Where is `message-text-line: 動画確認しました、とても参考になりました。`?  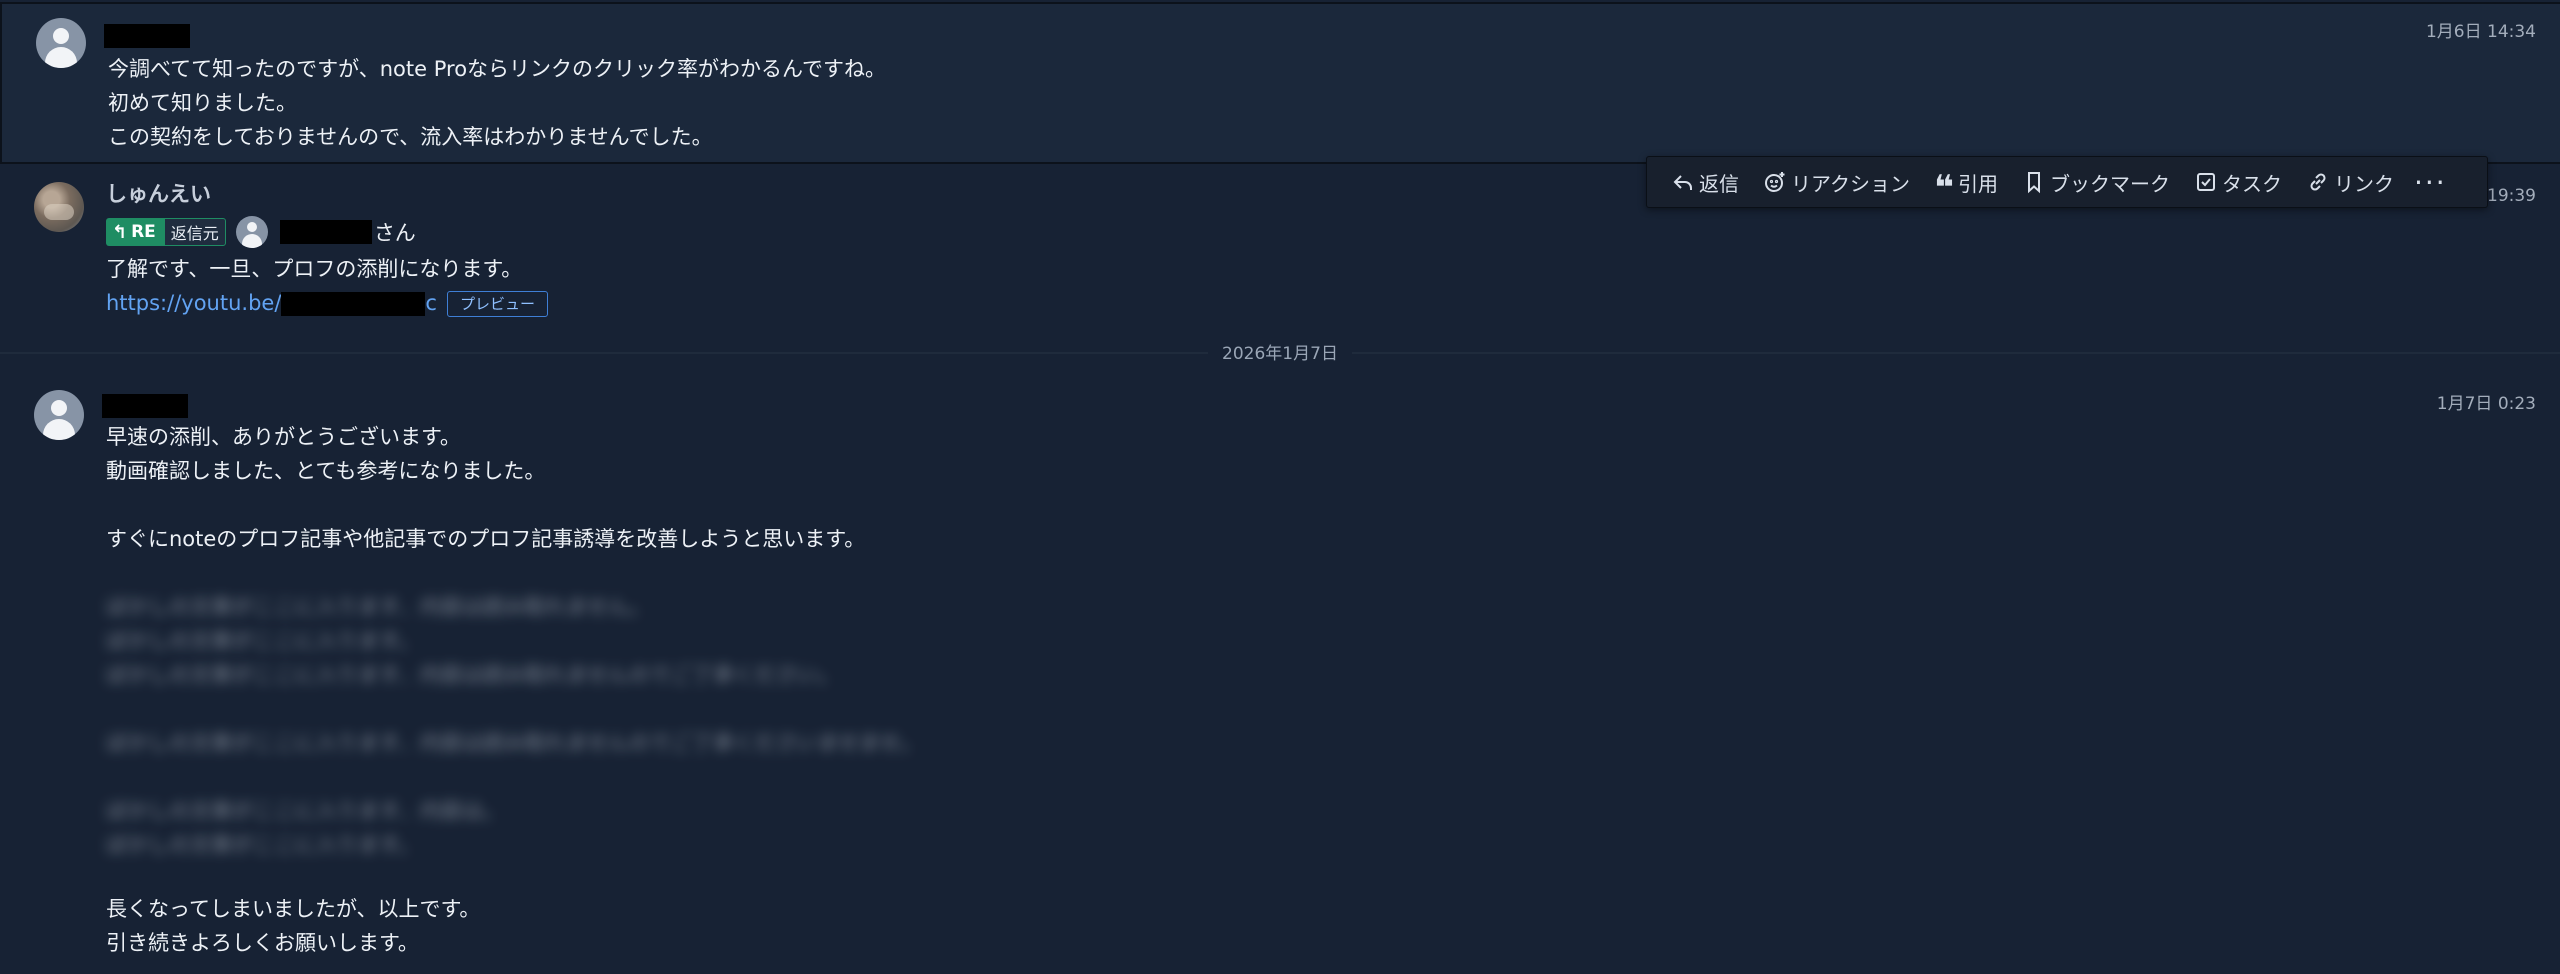 message-text-line: 動画確認しました、とても参考になりました。 is located at coordinates (326, 471).